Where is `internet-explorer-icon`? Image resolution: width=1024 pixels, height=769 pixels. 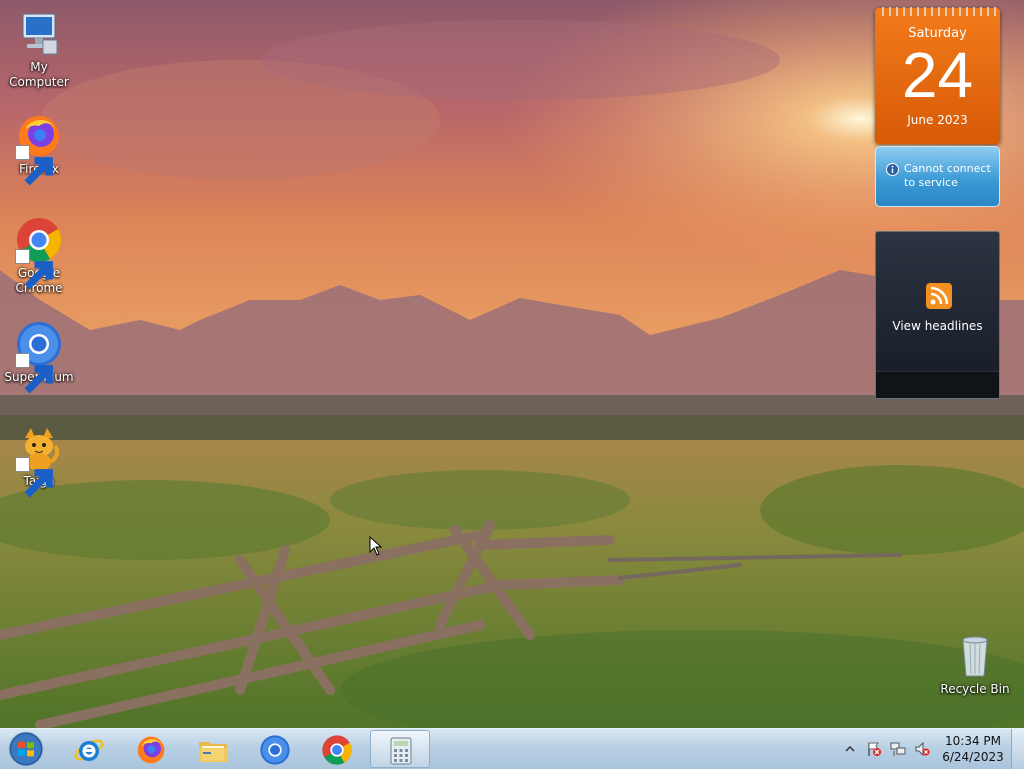 internet-explorer-icon is located at coordinates (89, 750).